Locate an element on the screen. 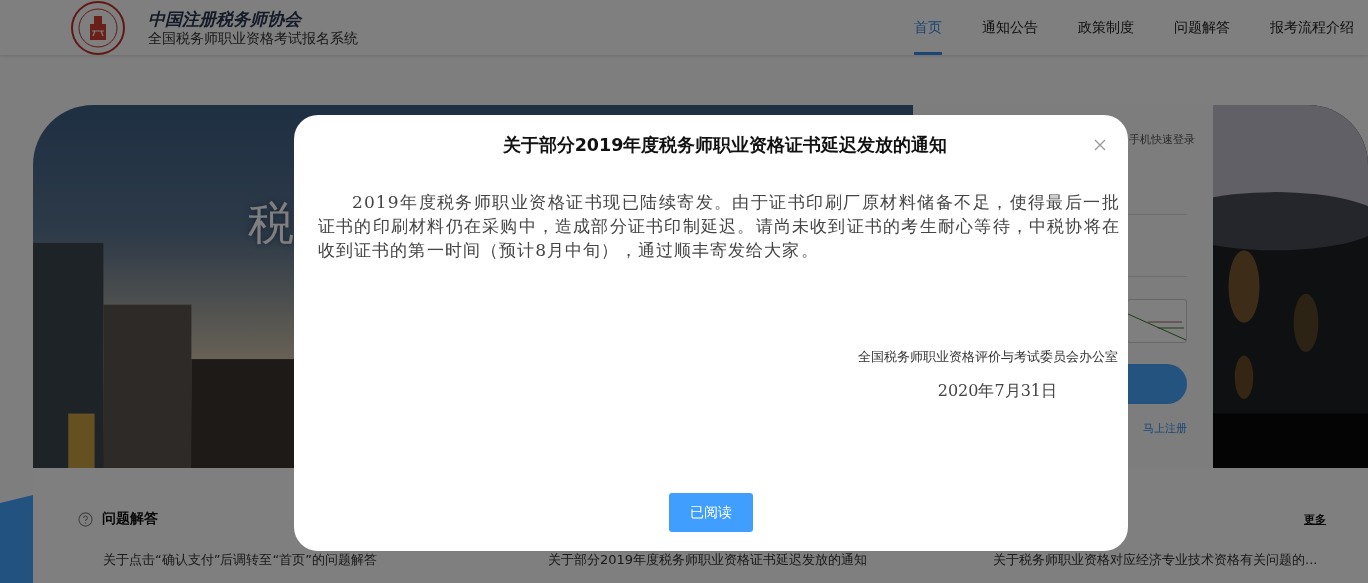  section-title: 问题解答 is located at coordinates (130, 519).